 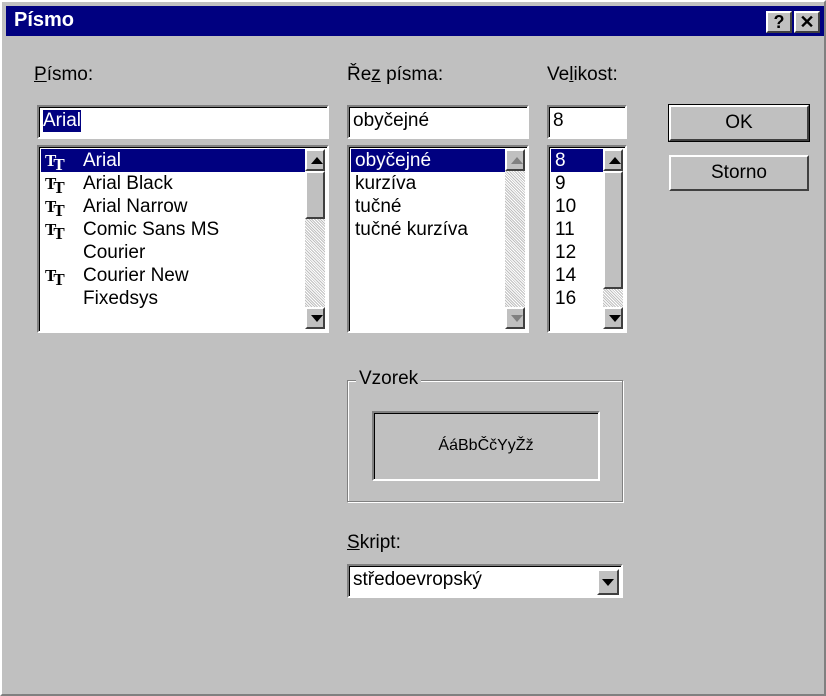 What do you see at coordinates (44, 20) in the screenshot?
I see `window-title: Písmo` at bounding box center [44, 20].